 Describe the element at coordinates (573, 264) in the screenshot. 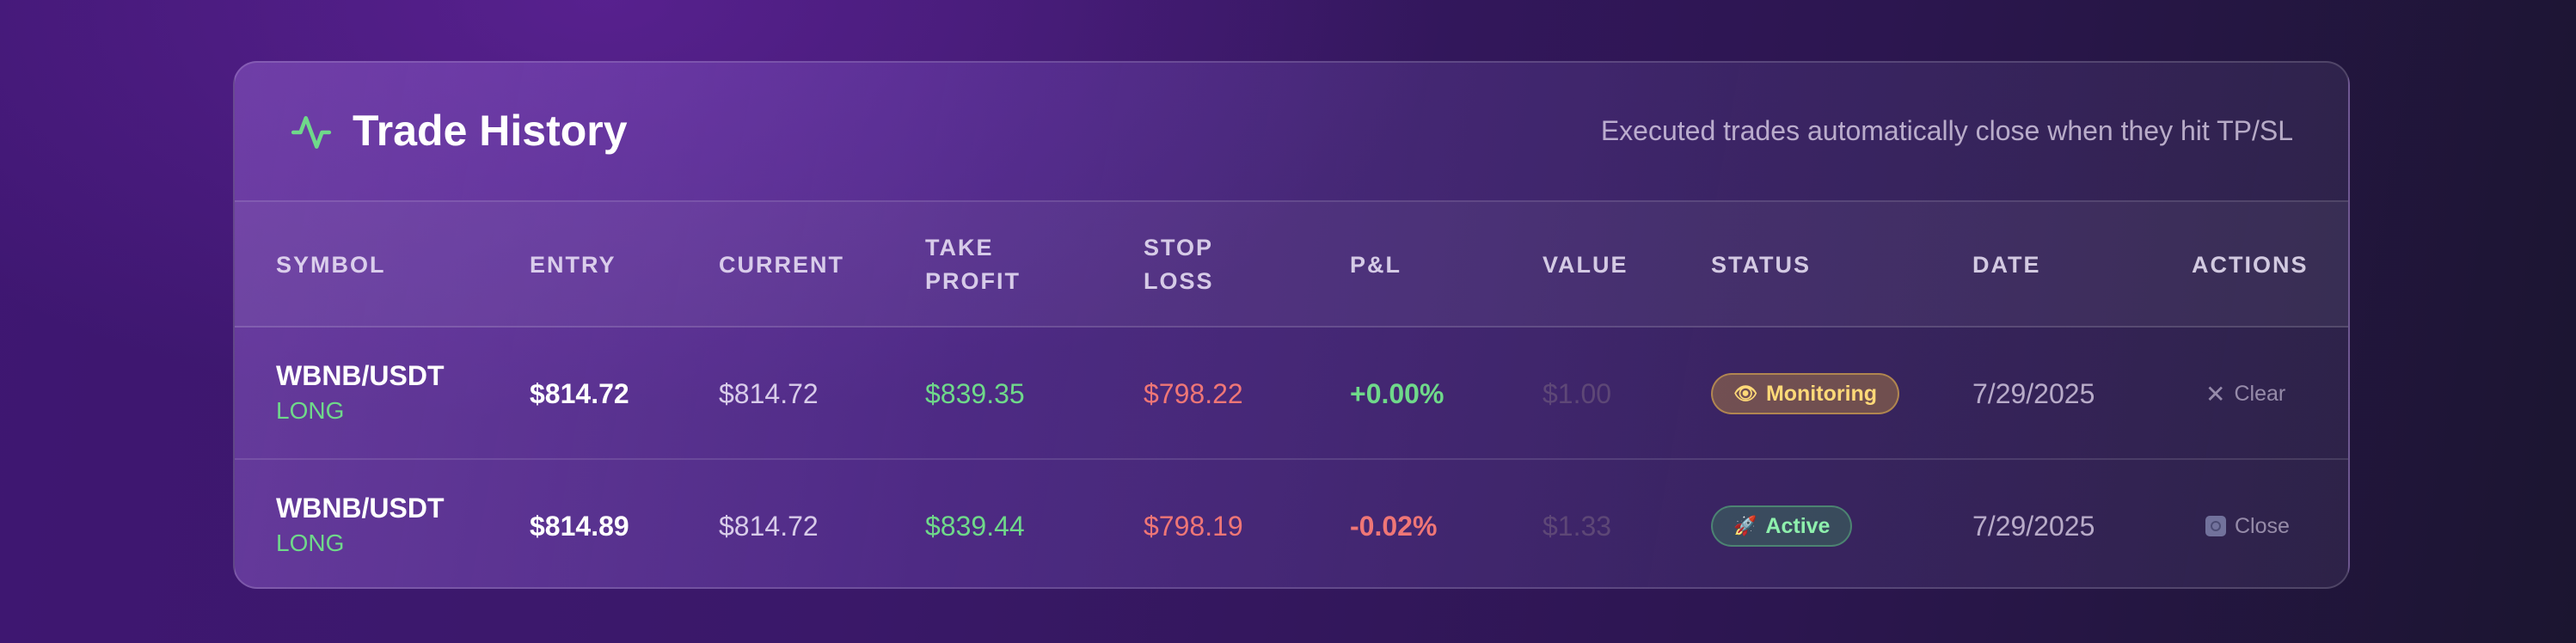

I see `column-header-entry: ENTRY` at that location.